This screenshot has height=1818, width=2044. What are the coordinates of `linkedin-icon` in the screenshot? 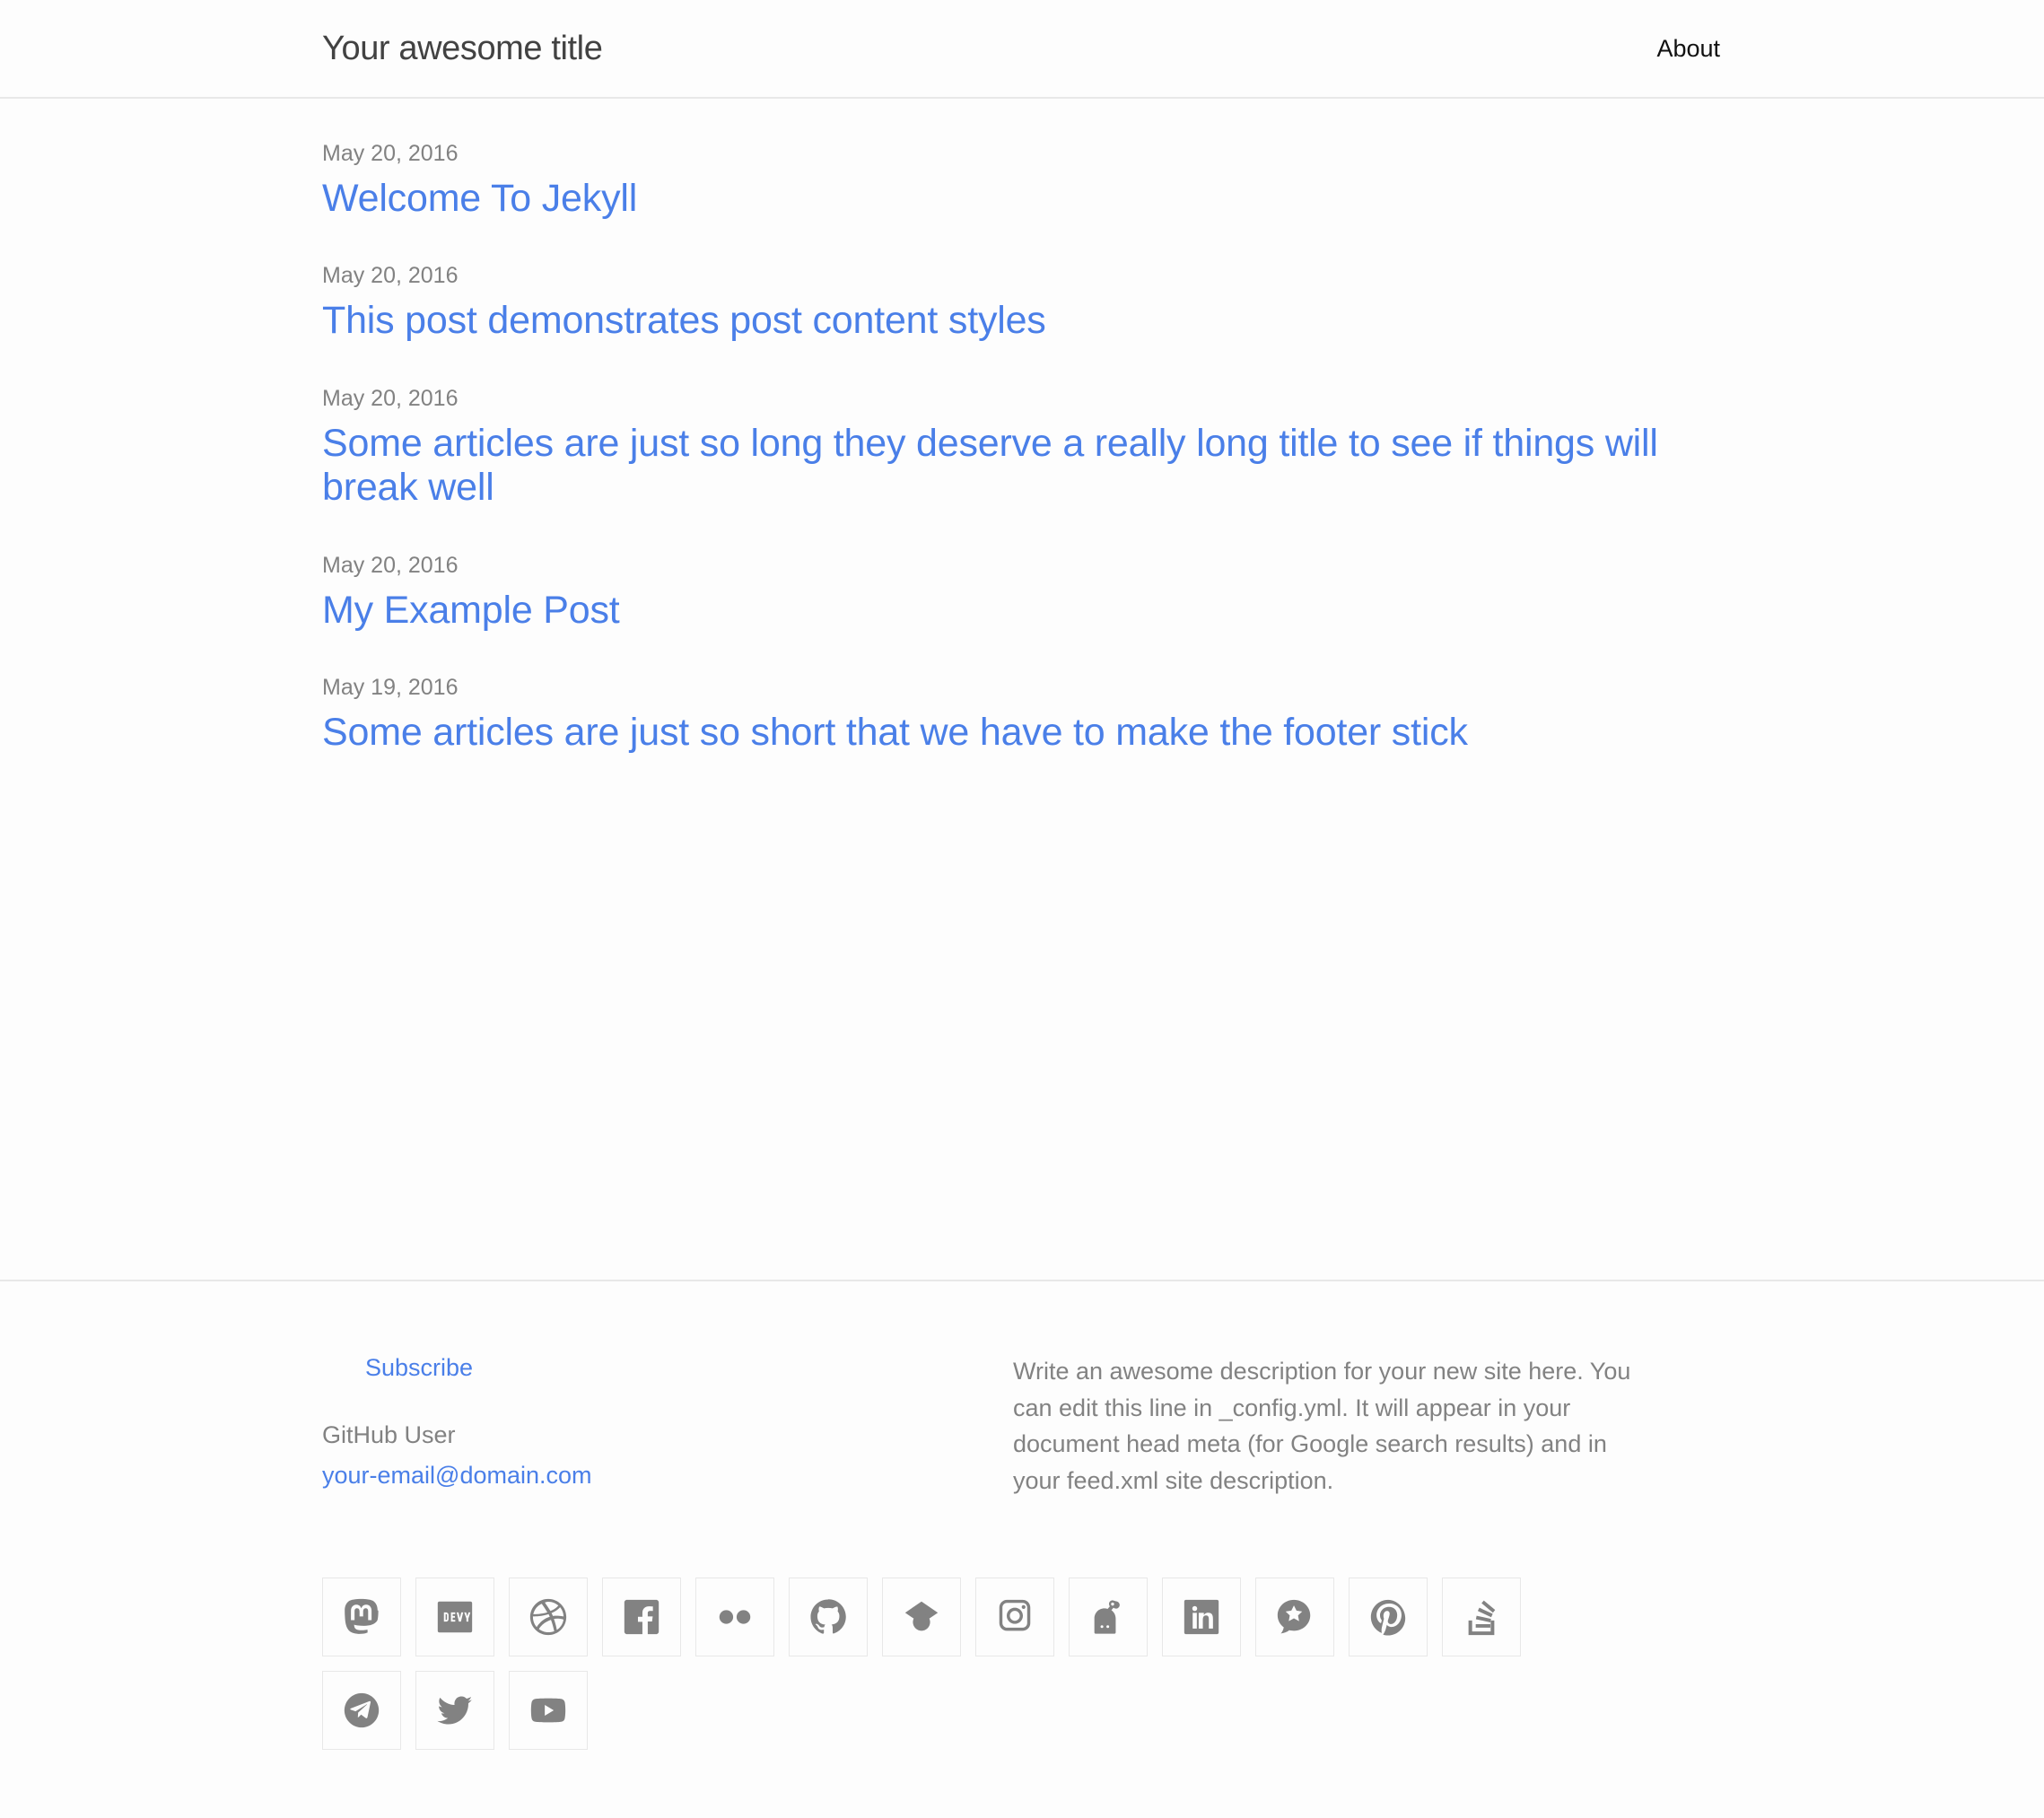 It's located at (1202, 1617).